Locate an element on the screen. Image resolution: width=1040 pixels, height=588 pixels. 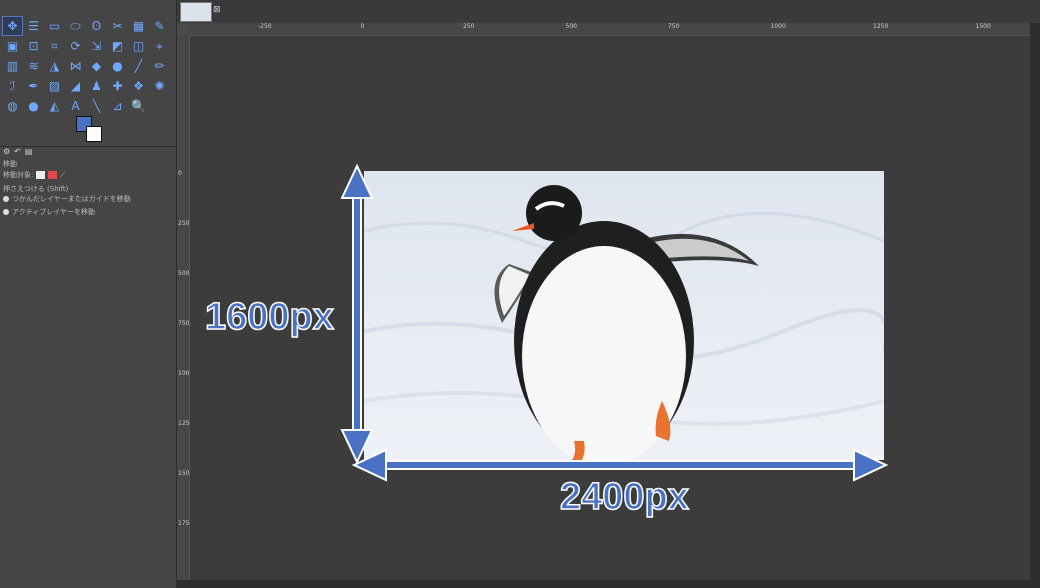
arrow-right-icon is located at coordinates (871, 465).